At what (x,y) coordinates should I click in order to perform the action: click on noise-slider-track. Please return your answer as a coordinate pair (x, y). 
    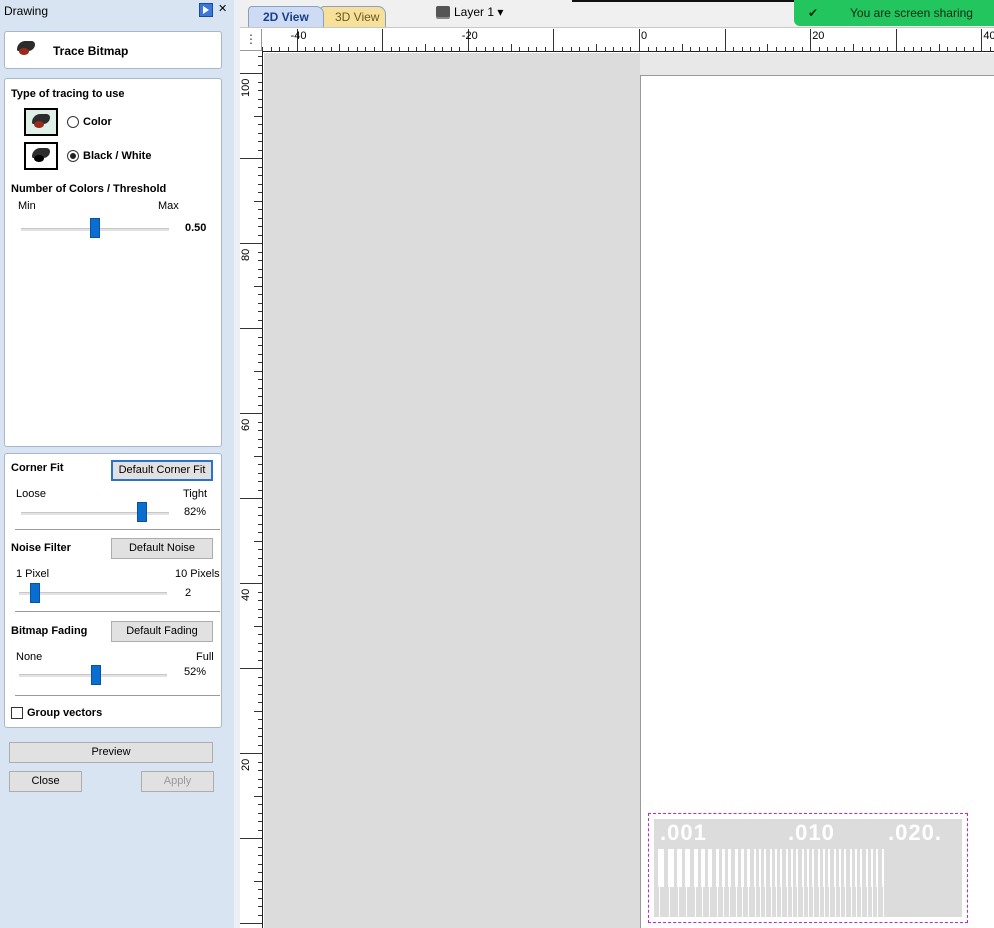
    Looking at the image, I should click on (93, 593).